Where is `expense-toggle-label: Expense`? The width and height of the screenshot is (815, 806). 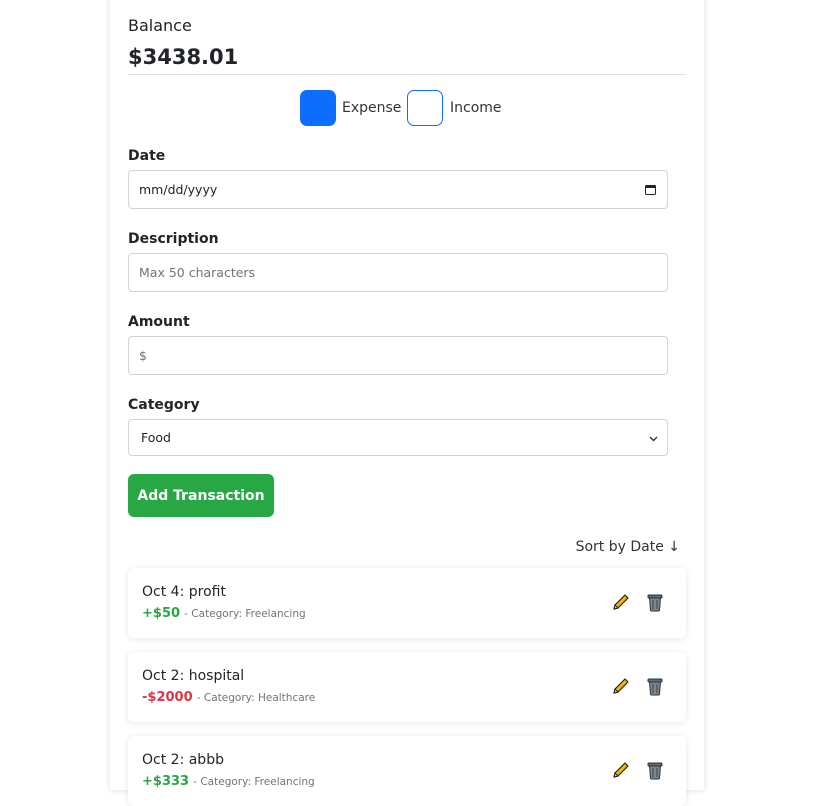
expense-toggle-label: Expense is located at coordinates (372, 108).